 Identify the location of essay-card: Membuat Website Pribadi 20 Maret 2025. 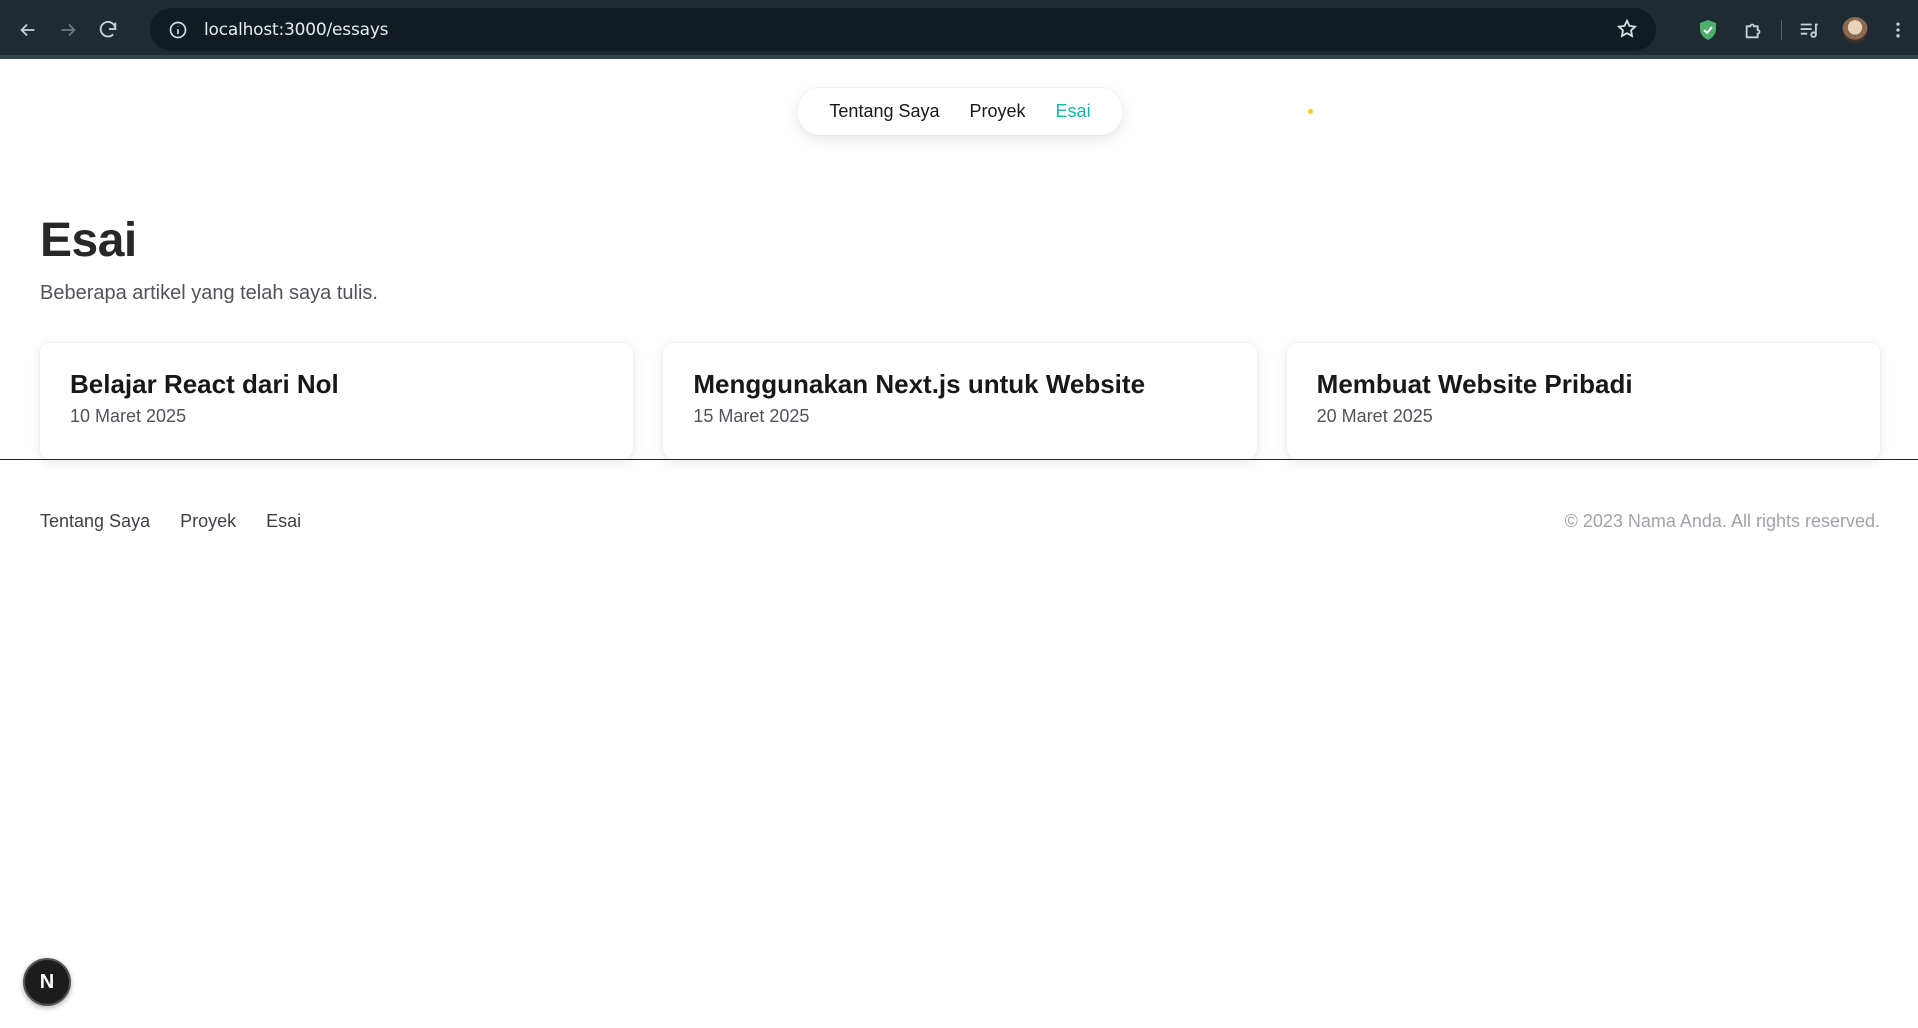
(1583, 401).